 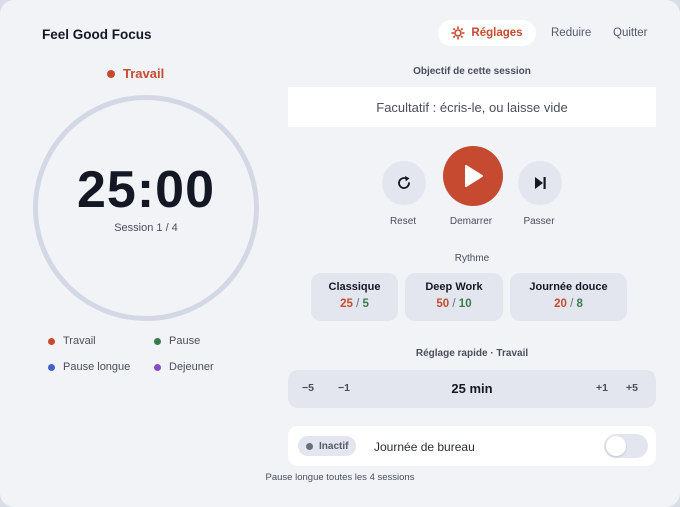 What do you see at coordinates (568, 287) in the screenshot?
I see `preset-name: Journée douce` at bounding box center [568, 287].